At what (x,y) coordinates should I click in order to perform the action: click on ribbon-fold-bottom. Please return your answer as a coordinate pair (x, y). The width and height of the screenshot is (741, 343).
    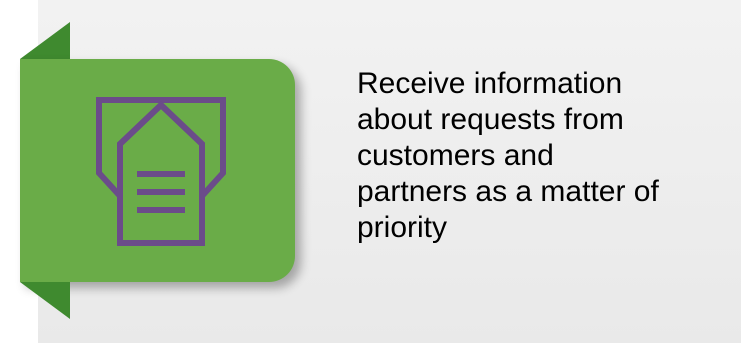
    Looking at the image, I should click on (45, 300).